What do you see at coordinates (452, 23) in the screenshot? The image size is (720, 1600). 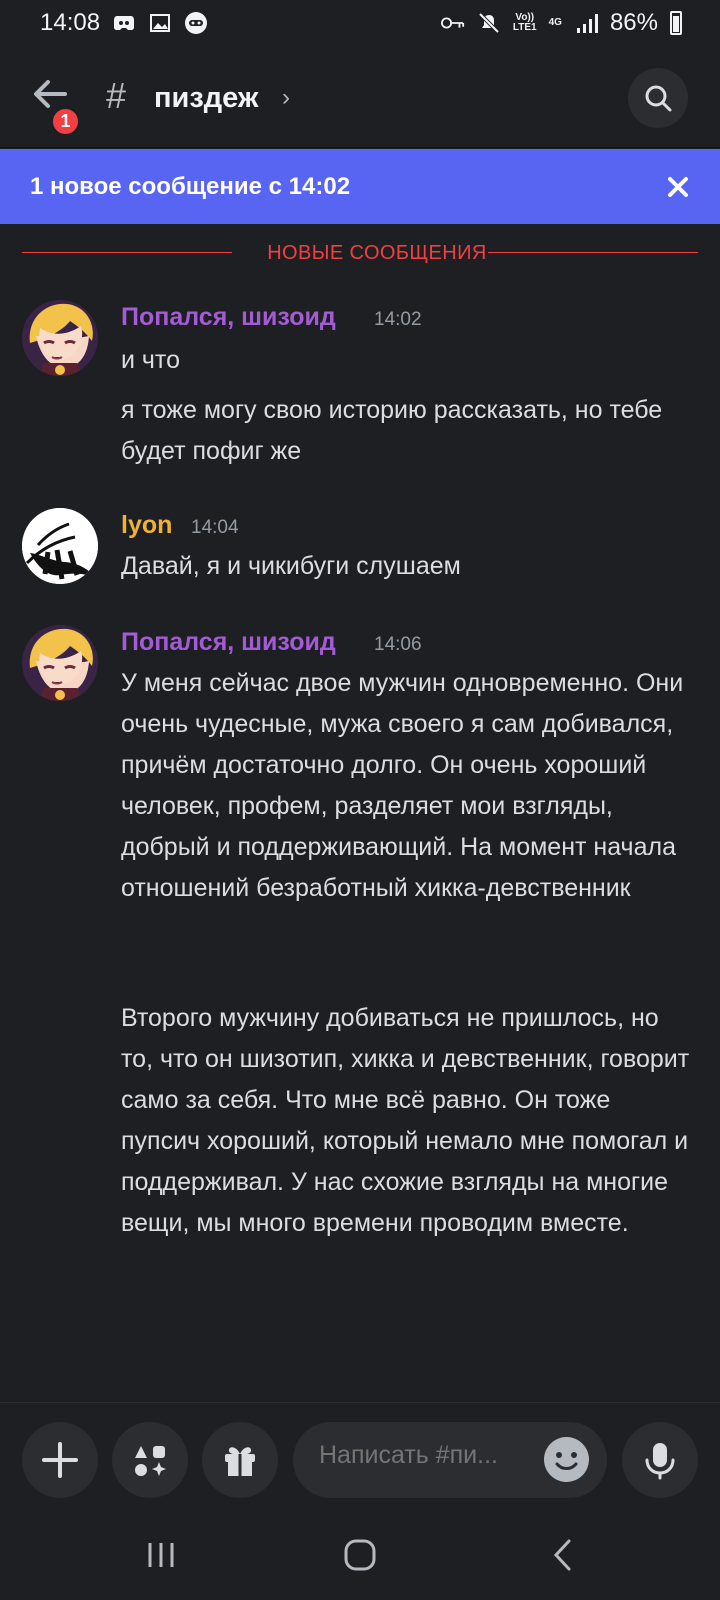 I see `key-icon` at bounding box center [452, 23].